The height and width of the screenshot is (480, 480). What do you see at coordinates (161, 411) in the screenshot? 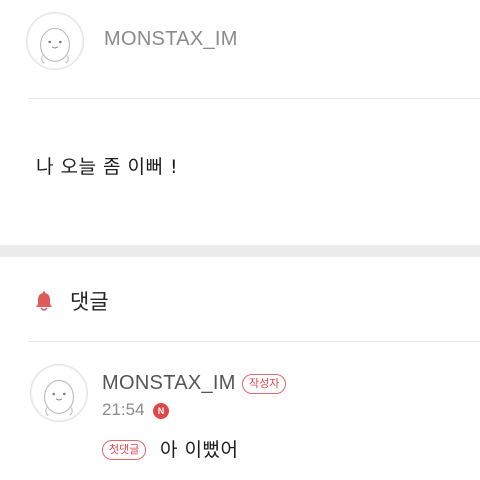
I see `new-badge: N` at bounding box center [161, 411].